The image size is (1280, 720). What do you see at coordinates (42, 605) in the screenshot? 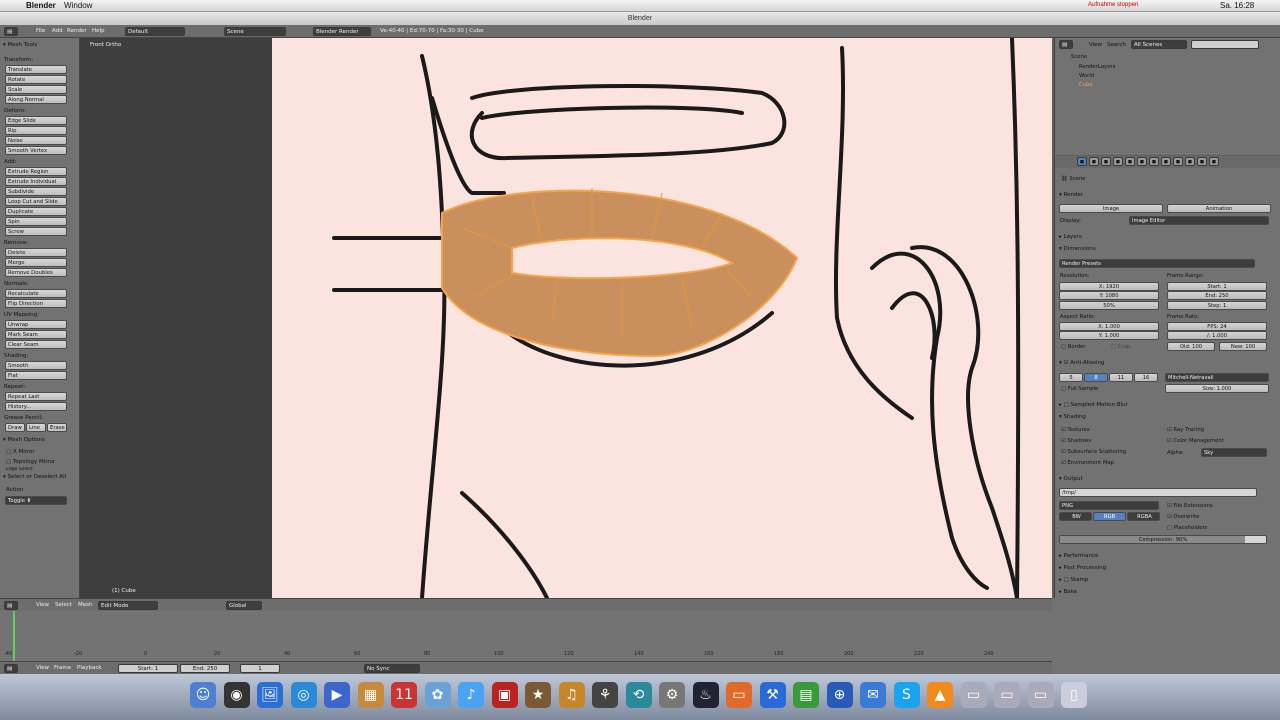
I see `viewport-view-menu: View` at bounding box center [42, 605].